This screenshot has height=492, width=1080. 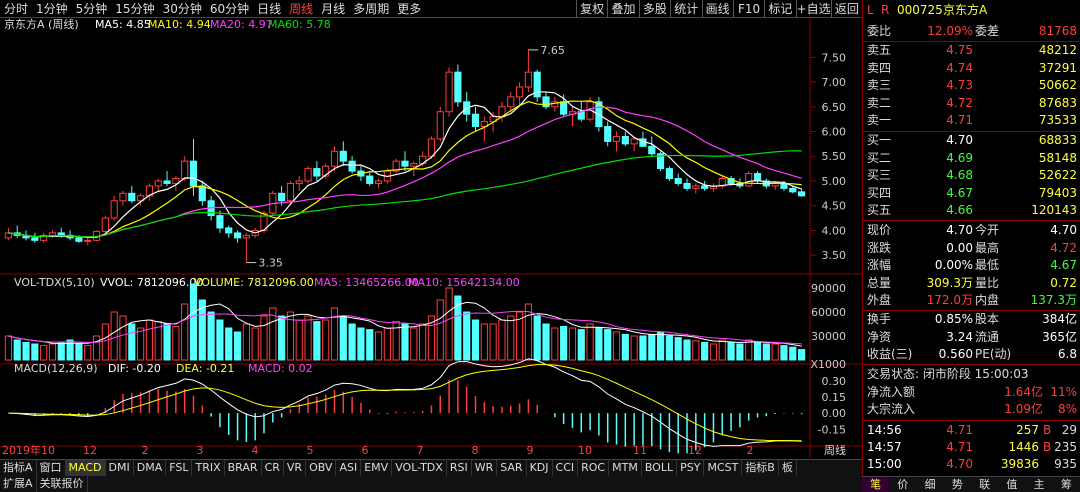 I want to click on period-tab-4: 30分钟, so click(x=182, y=9).